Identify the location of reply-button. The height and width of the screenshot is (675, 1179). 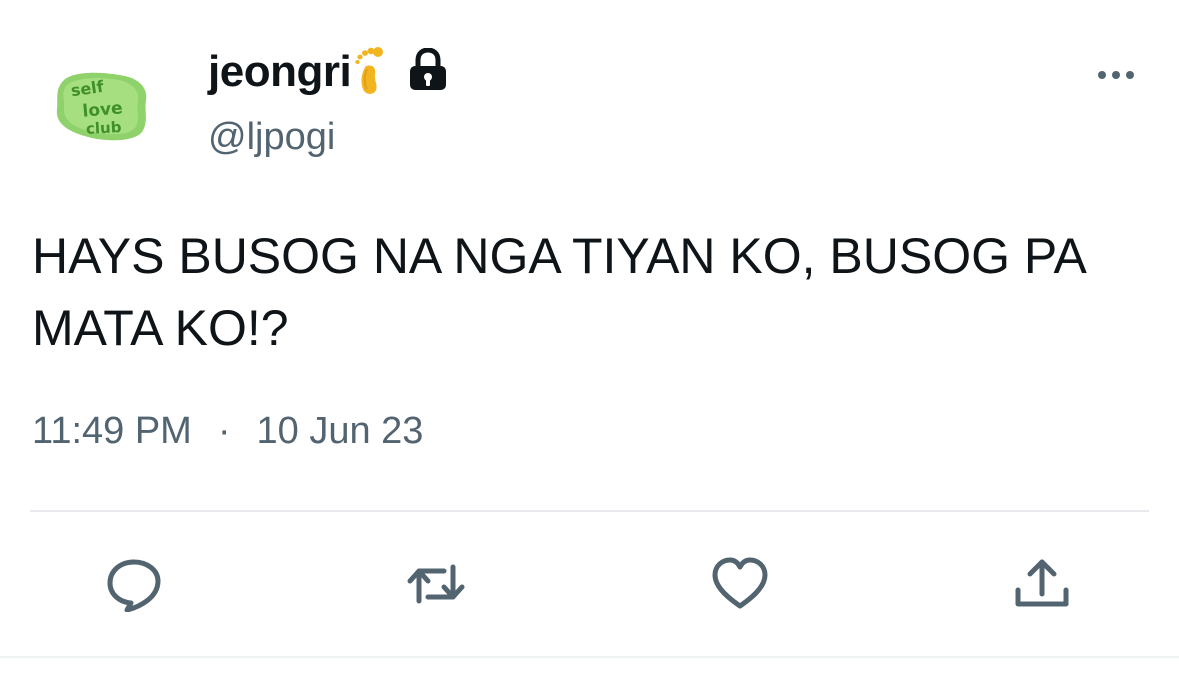
(134, 584).